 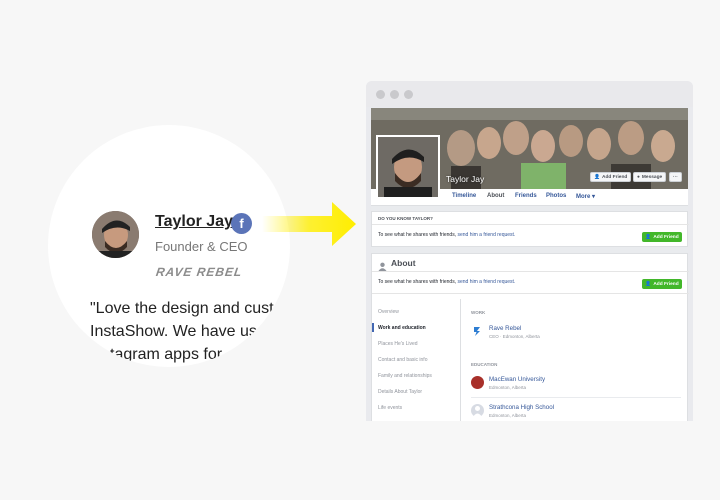 What do you see at coordinates (478, 312) in the screenshot?
I see `work-section-label: WORK` at bounding box center [478, 312].